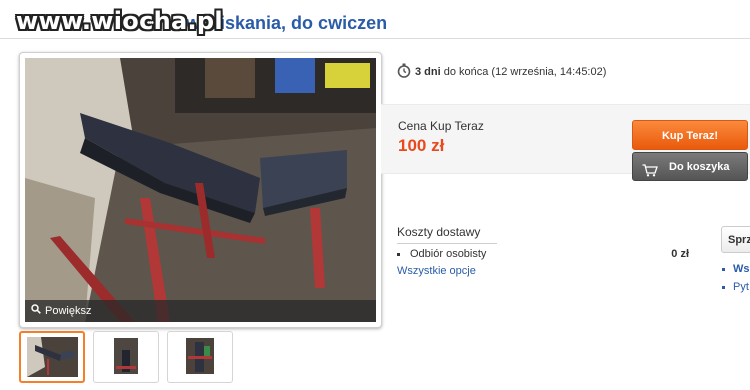 This screenshot has width=750, height=390. What do you see at coordinates (690, 135) in the screenshot?
I see `buy-now-button: Kup Teraz!` at bounding box center [690, 135].